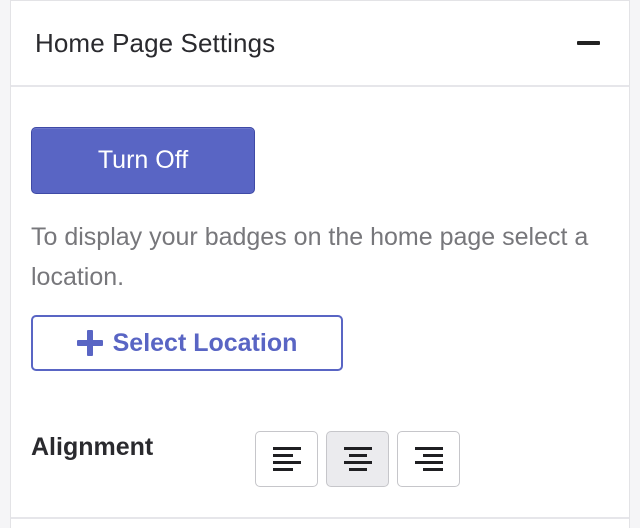  I want to click on alignment-label: Alignment, so click(92, 447).